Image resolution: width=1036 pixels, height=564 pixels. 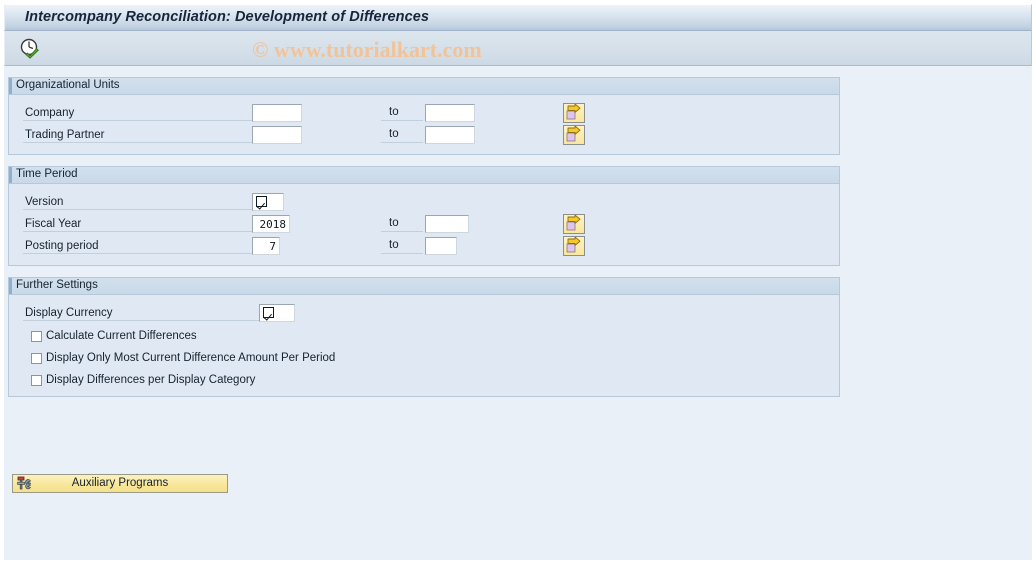 What do you see at coordinates (50, 113) in the screenshot?
I see `label-company: Company` at bounding box center [50, 113].